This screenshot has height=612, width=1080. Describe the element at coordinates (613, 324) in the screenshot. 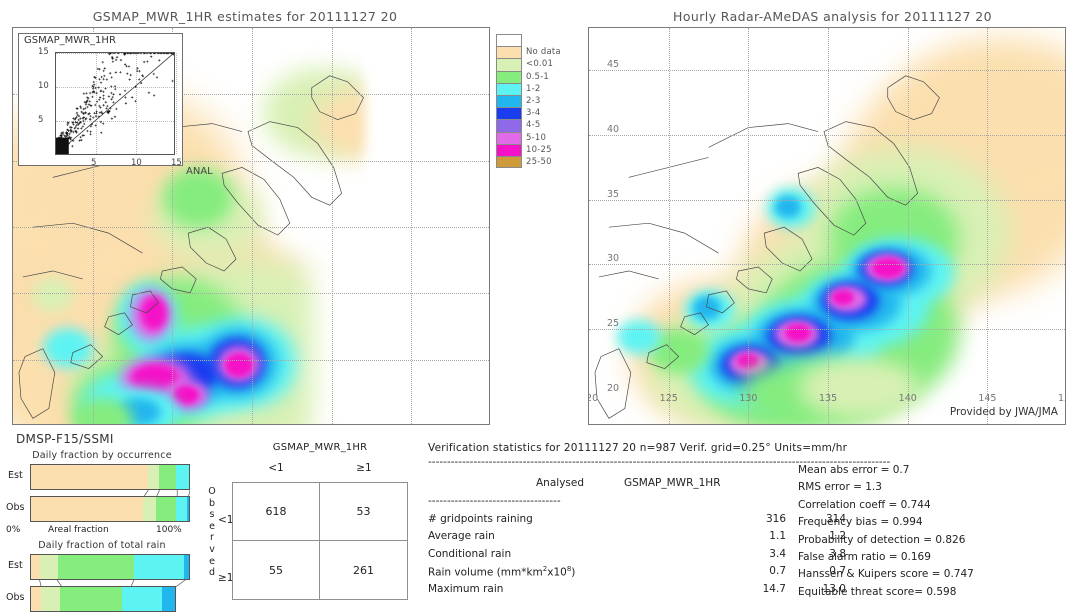

I see `lat-tick-25: 25` at that location.